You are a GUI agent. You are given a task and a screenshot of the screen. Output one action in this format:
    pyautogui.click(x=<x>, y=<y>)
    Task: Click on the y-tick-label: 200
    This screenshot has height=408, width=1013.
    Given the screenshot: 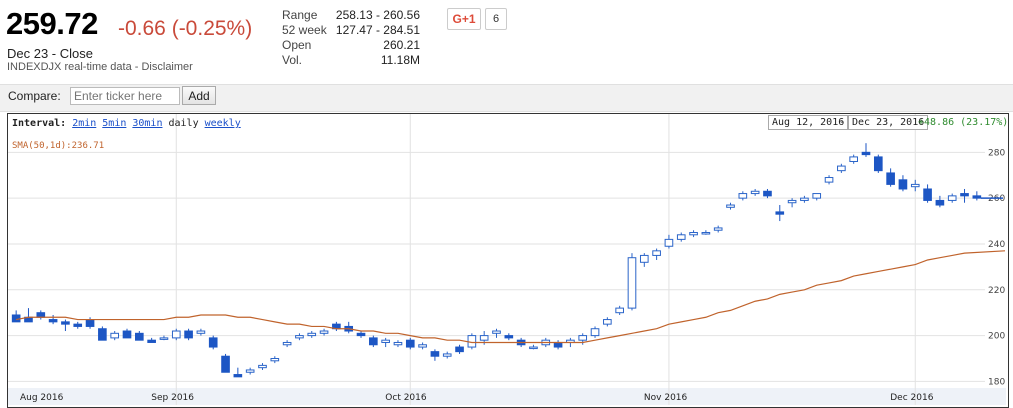 What is the action you would take?
    pyautogui.click(x=996, y=337)
    